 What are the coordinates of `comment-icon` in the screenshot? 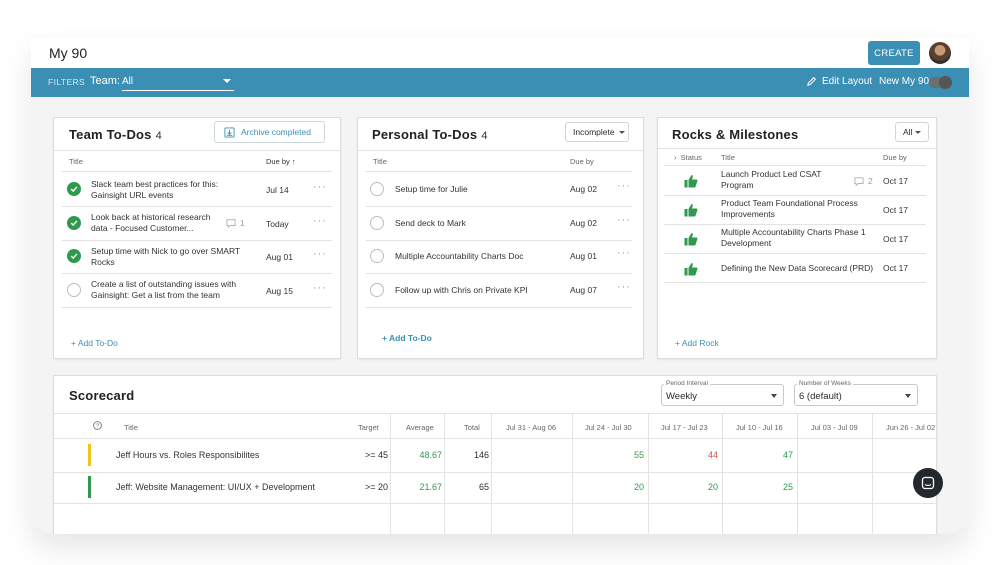 It's located at (231, 223).